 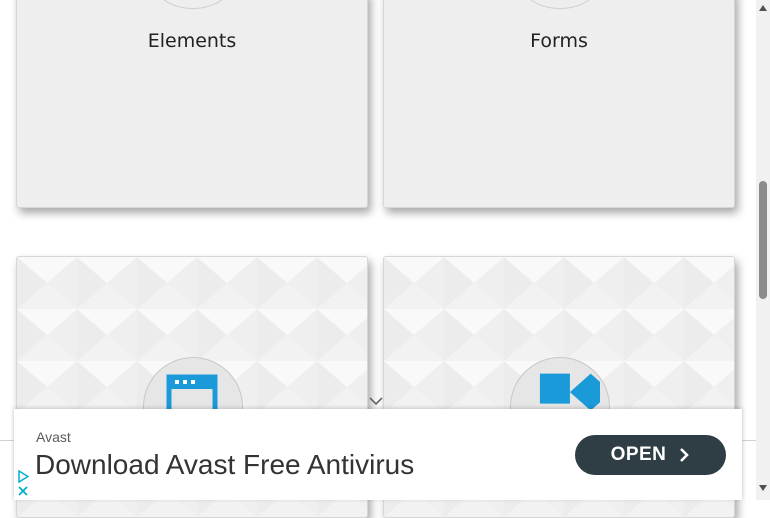 I want to click on vertical-scrollbar, so click(x=763, y=250).